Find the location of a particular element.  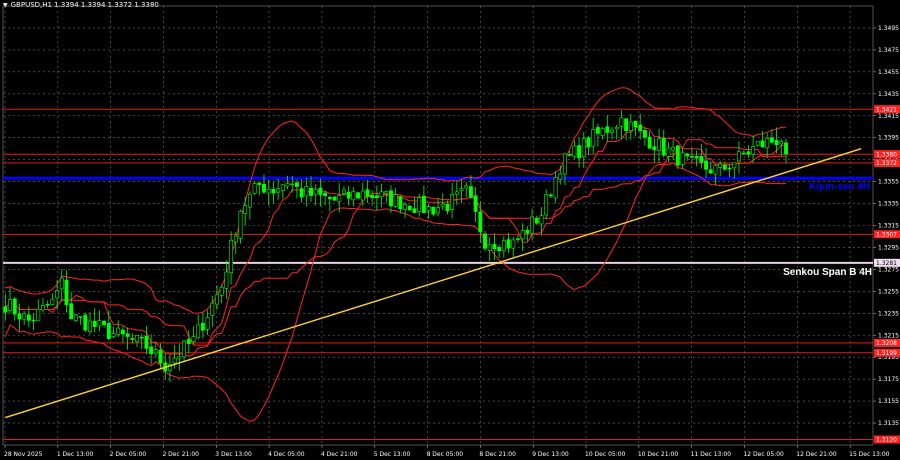

price-level-label: 1.3421 is located at coordinates (886, 109).